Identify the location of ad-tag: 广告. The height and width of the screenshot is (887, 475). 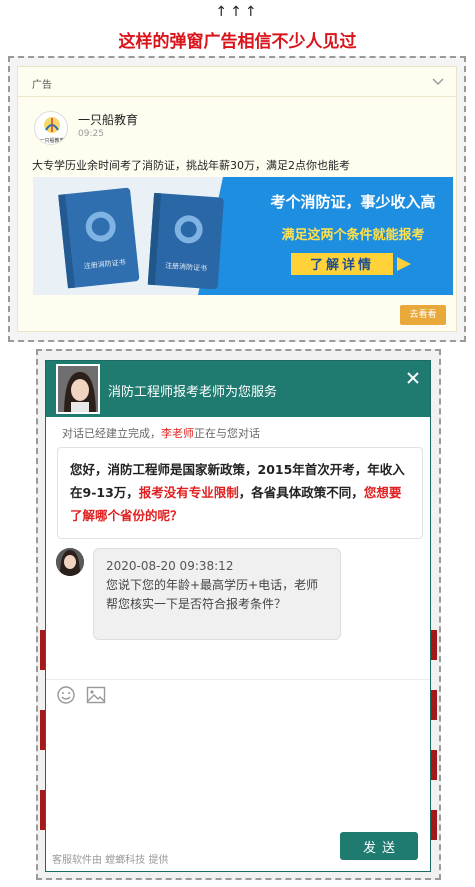
(42, 85).